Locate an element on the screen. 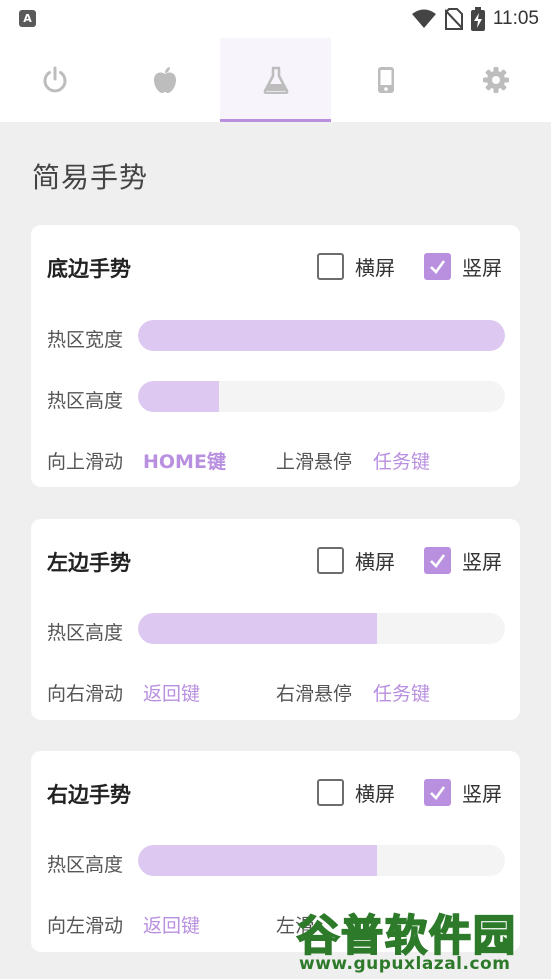 This screenshot has width=551, height=979. tab-device is located at coordinates (386, 80).